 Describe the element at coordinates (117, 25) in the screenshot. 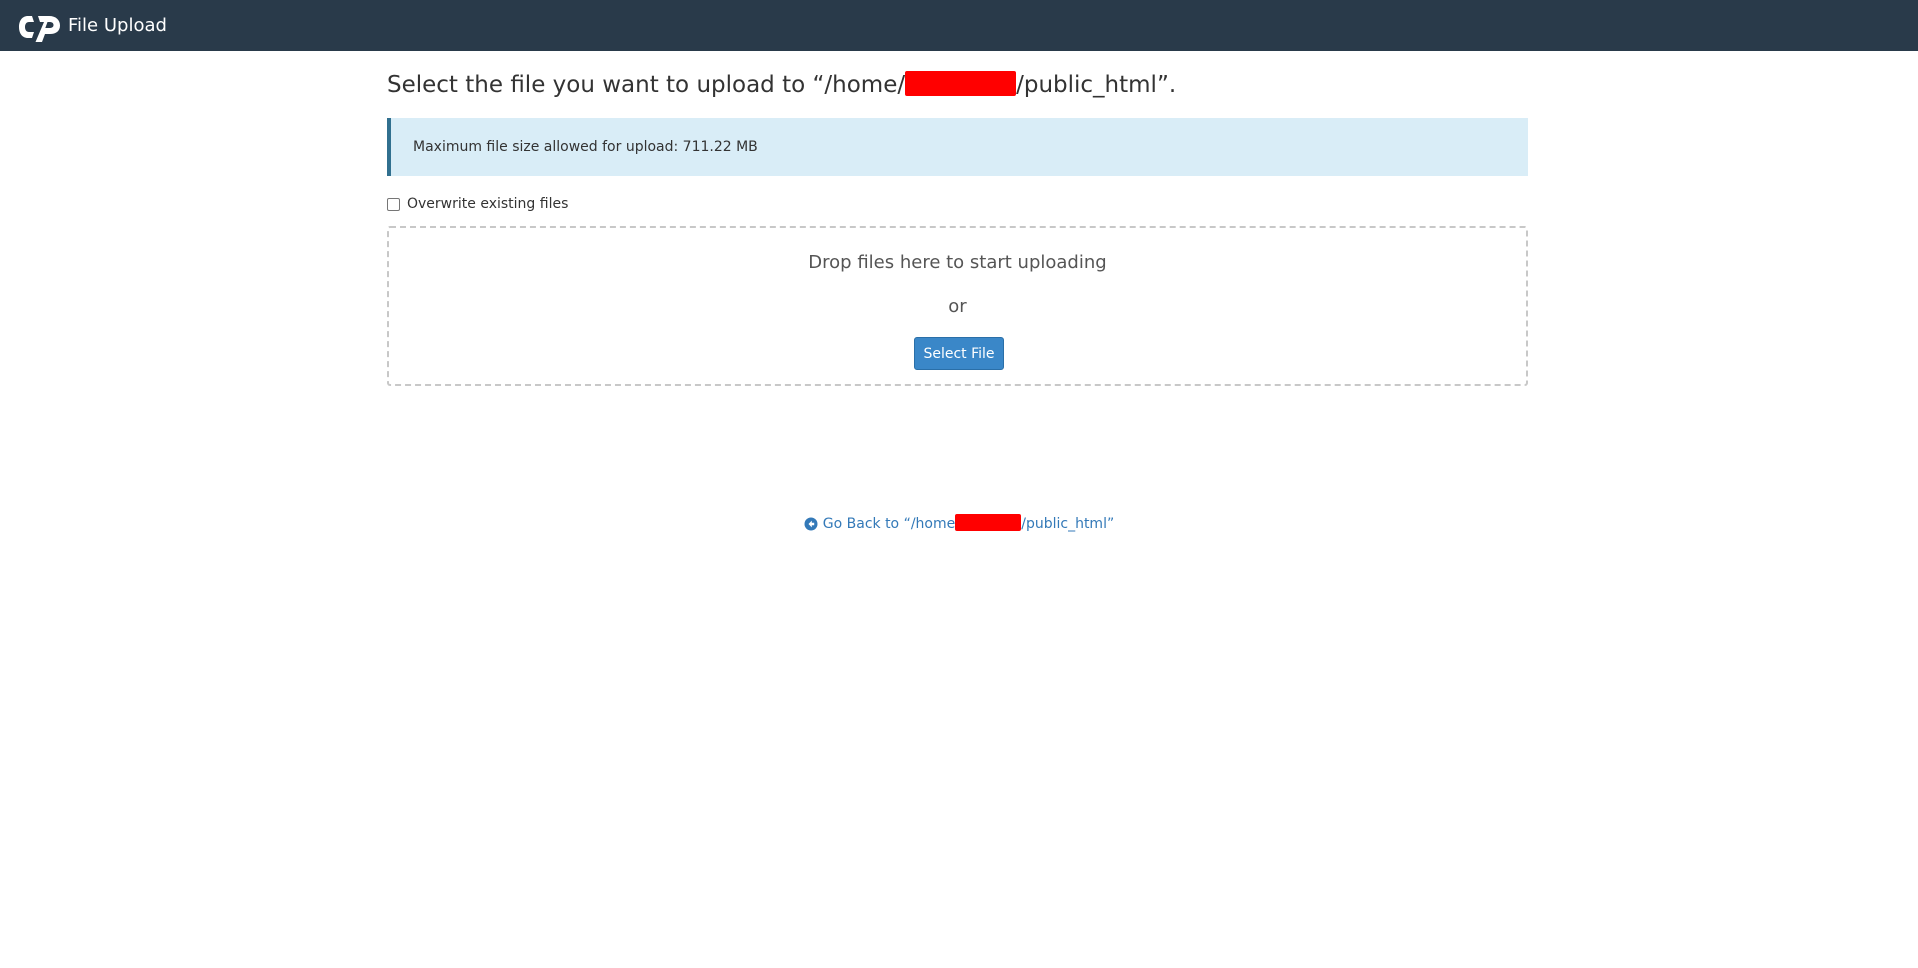

I see `app-title: File Upload` at that location.